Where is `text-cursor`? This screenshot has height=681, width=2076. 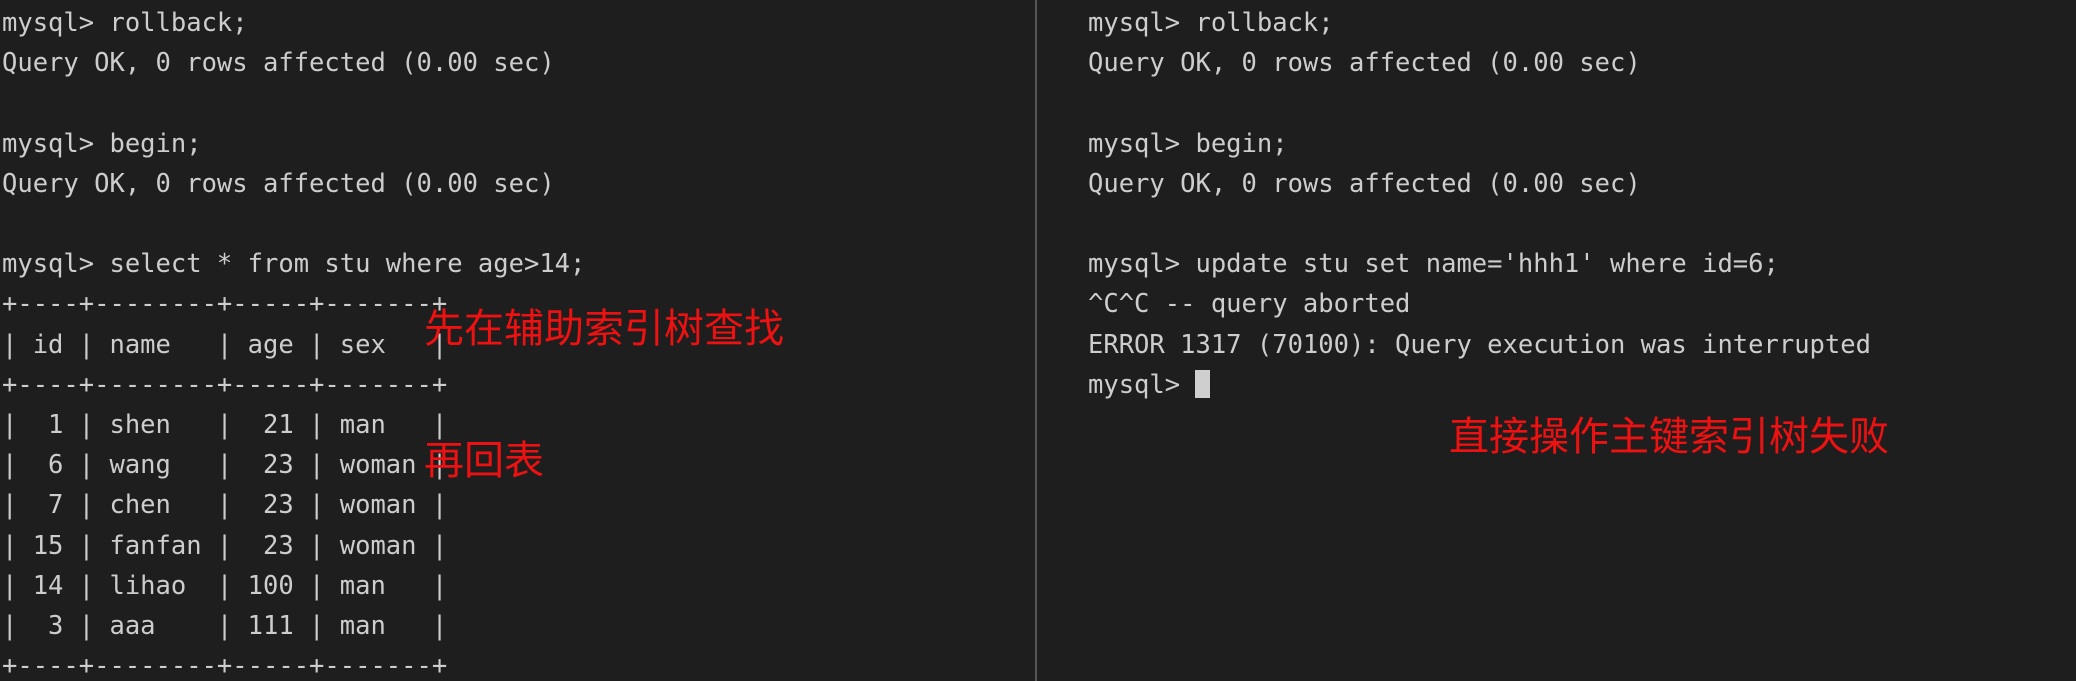
text-cursor is located at coordinates (1203, 383).